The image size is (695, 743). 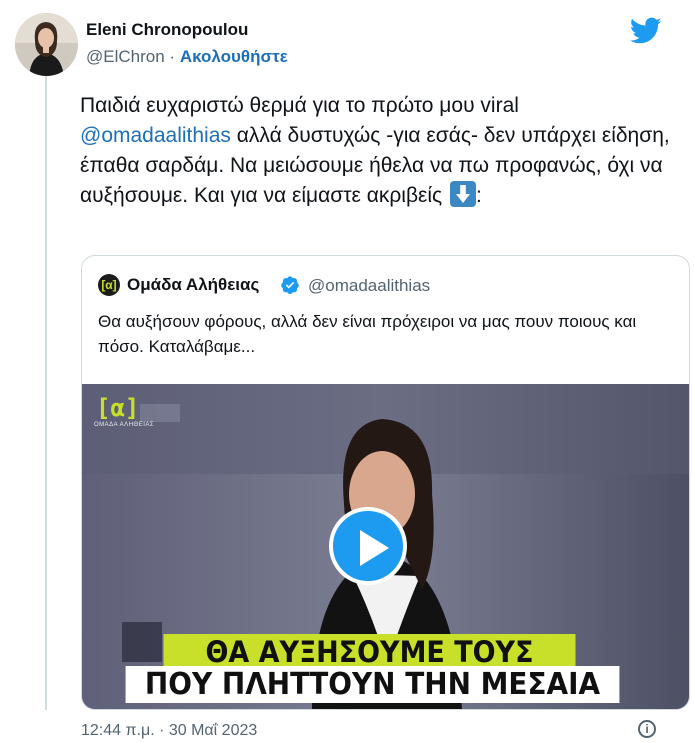 I want to click on mention-link: @omadaalithias, so click(x=155, y=135).